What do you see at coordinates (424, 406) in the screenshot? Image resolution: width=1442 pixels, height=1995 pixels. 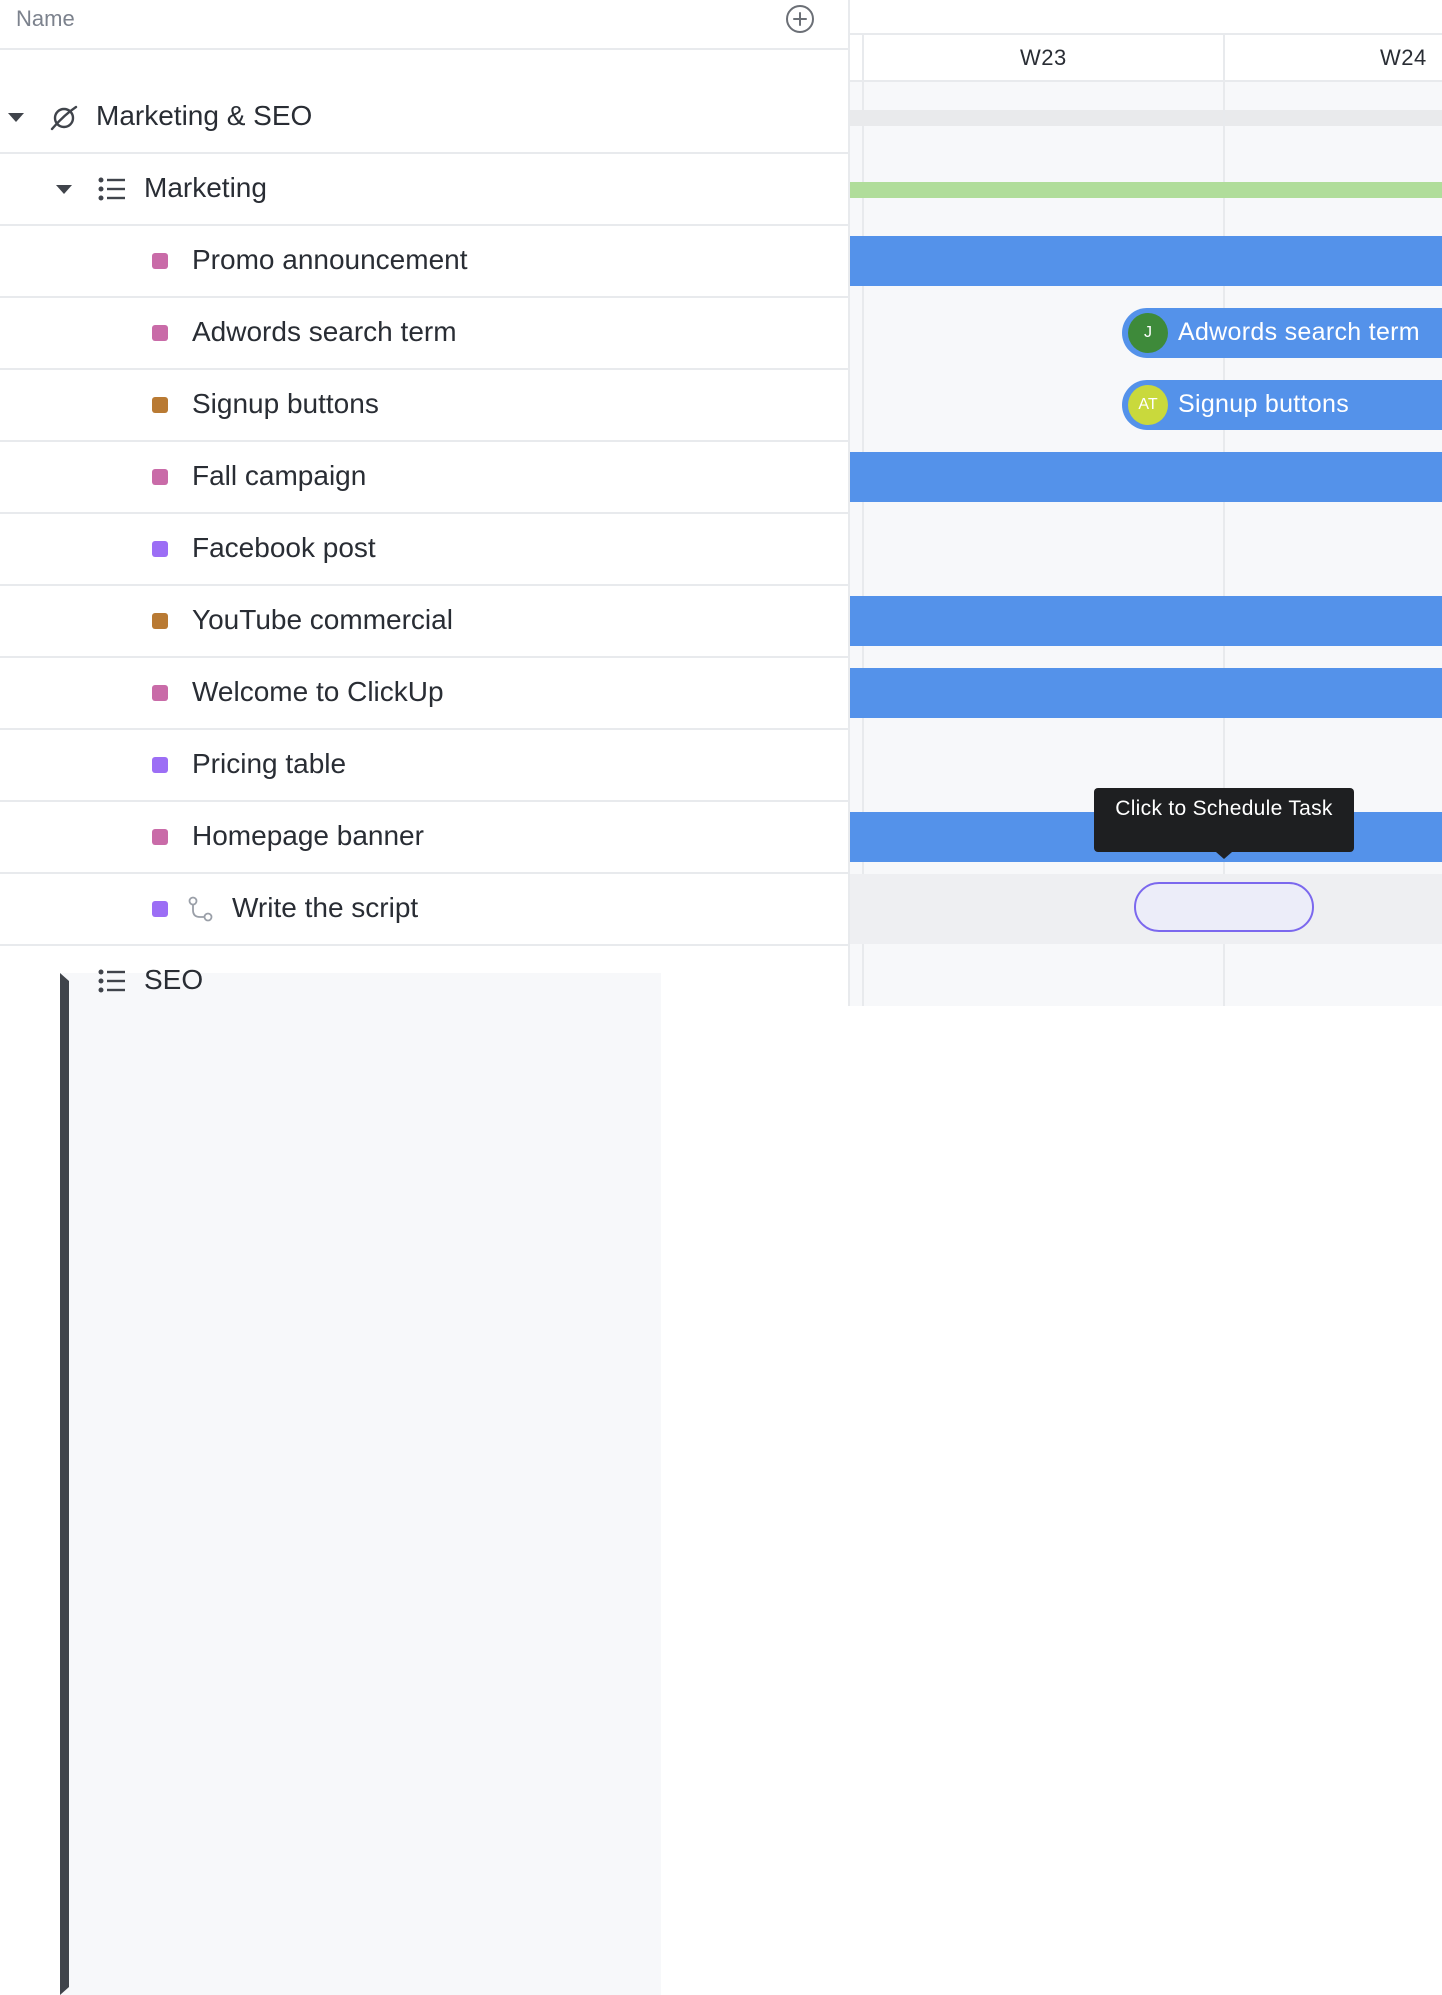 I see `task-row: Signup buttons` at bounding box center [424, 406].